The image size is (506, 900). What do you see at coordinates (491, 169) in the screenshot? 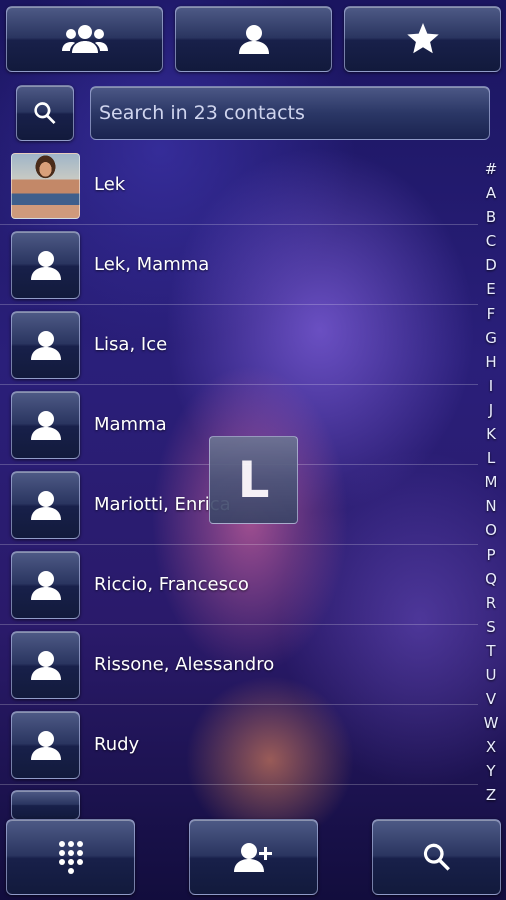
I see `index-letter: #` at bounding box center [491, 169].